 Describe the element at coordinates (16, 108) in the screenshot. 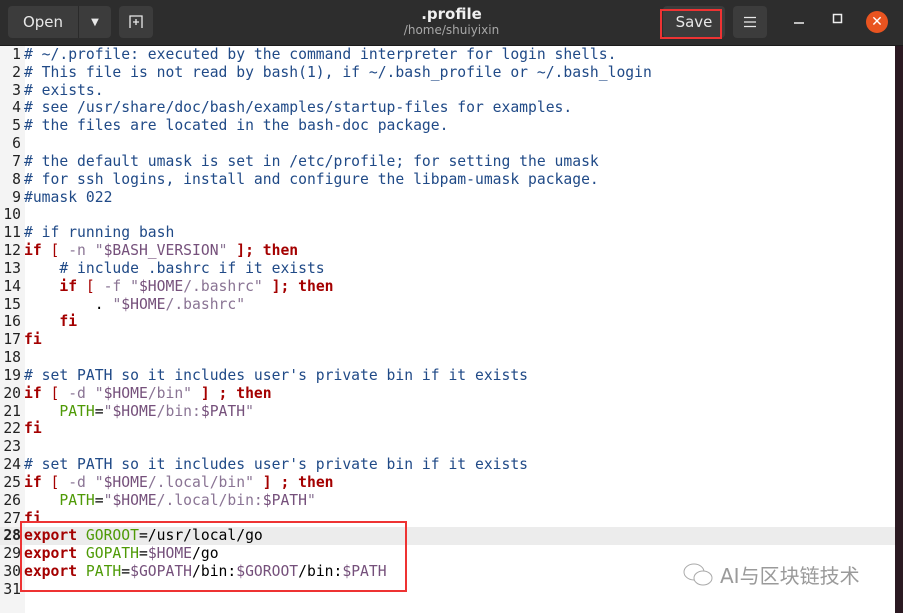

I see `line-number: 4` at that location.